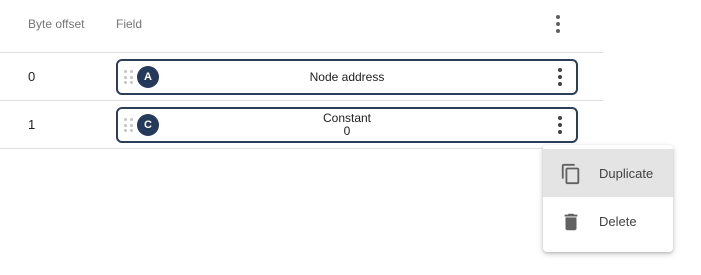 This screenshot has width=701, height=275. I want to click on menu-item-duplicate: Duplicate, so click(608, 173).